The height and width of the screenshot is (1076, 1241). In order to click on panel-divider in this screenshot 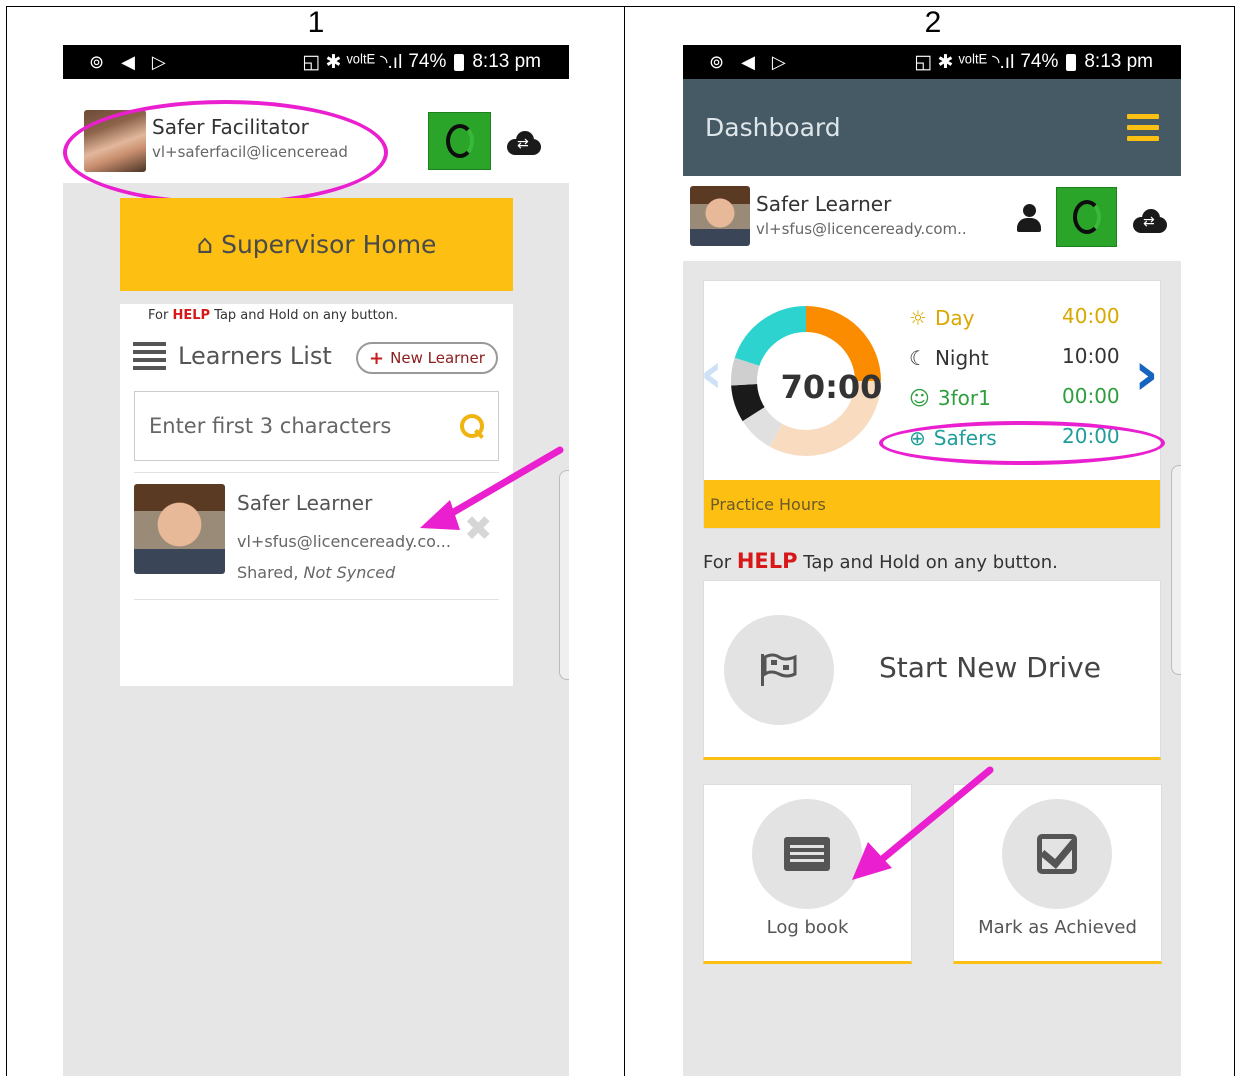, I will do `click(624, 541)`.